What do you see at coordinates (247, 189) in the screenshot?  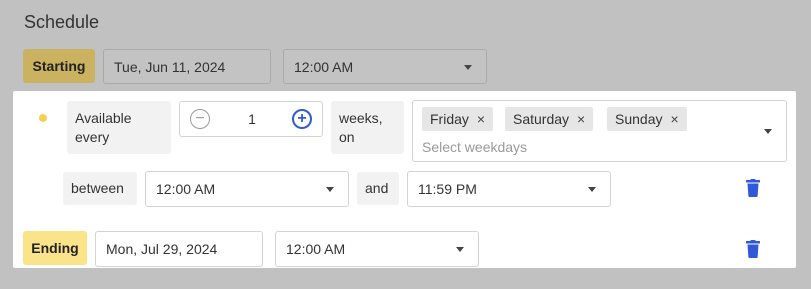 I see `between-start-time-select: 12:00 AM` at bounding box center [247, 189].